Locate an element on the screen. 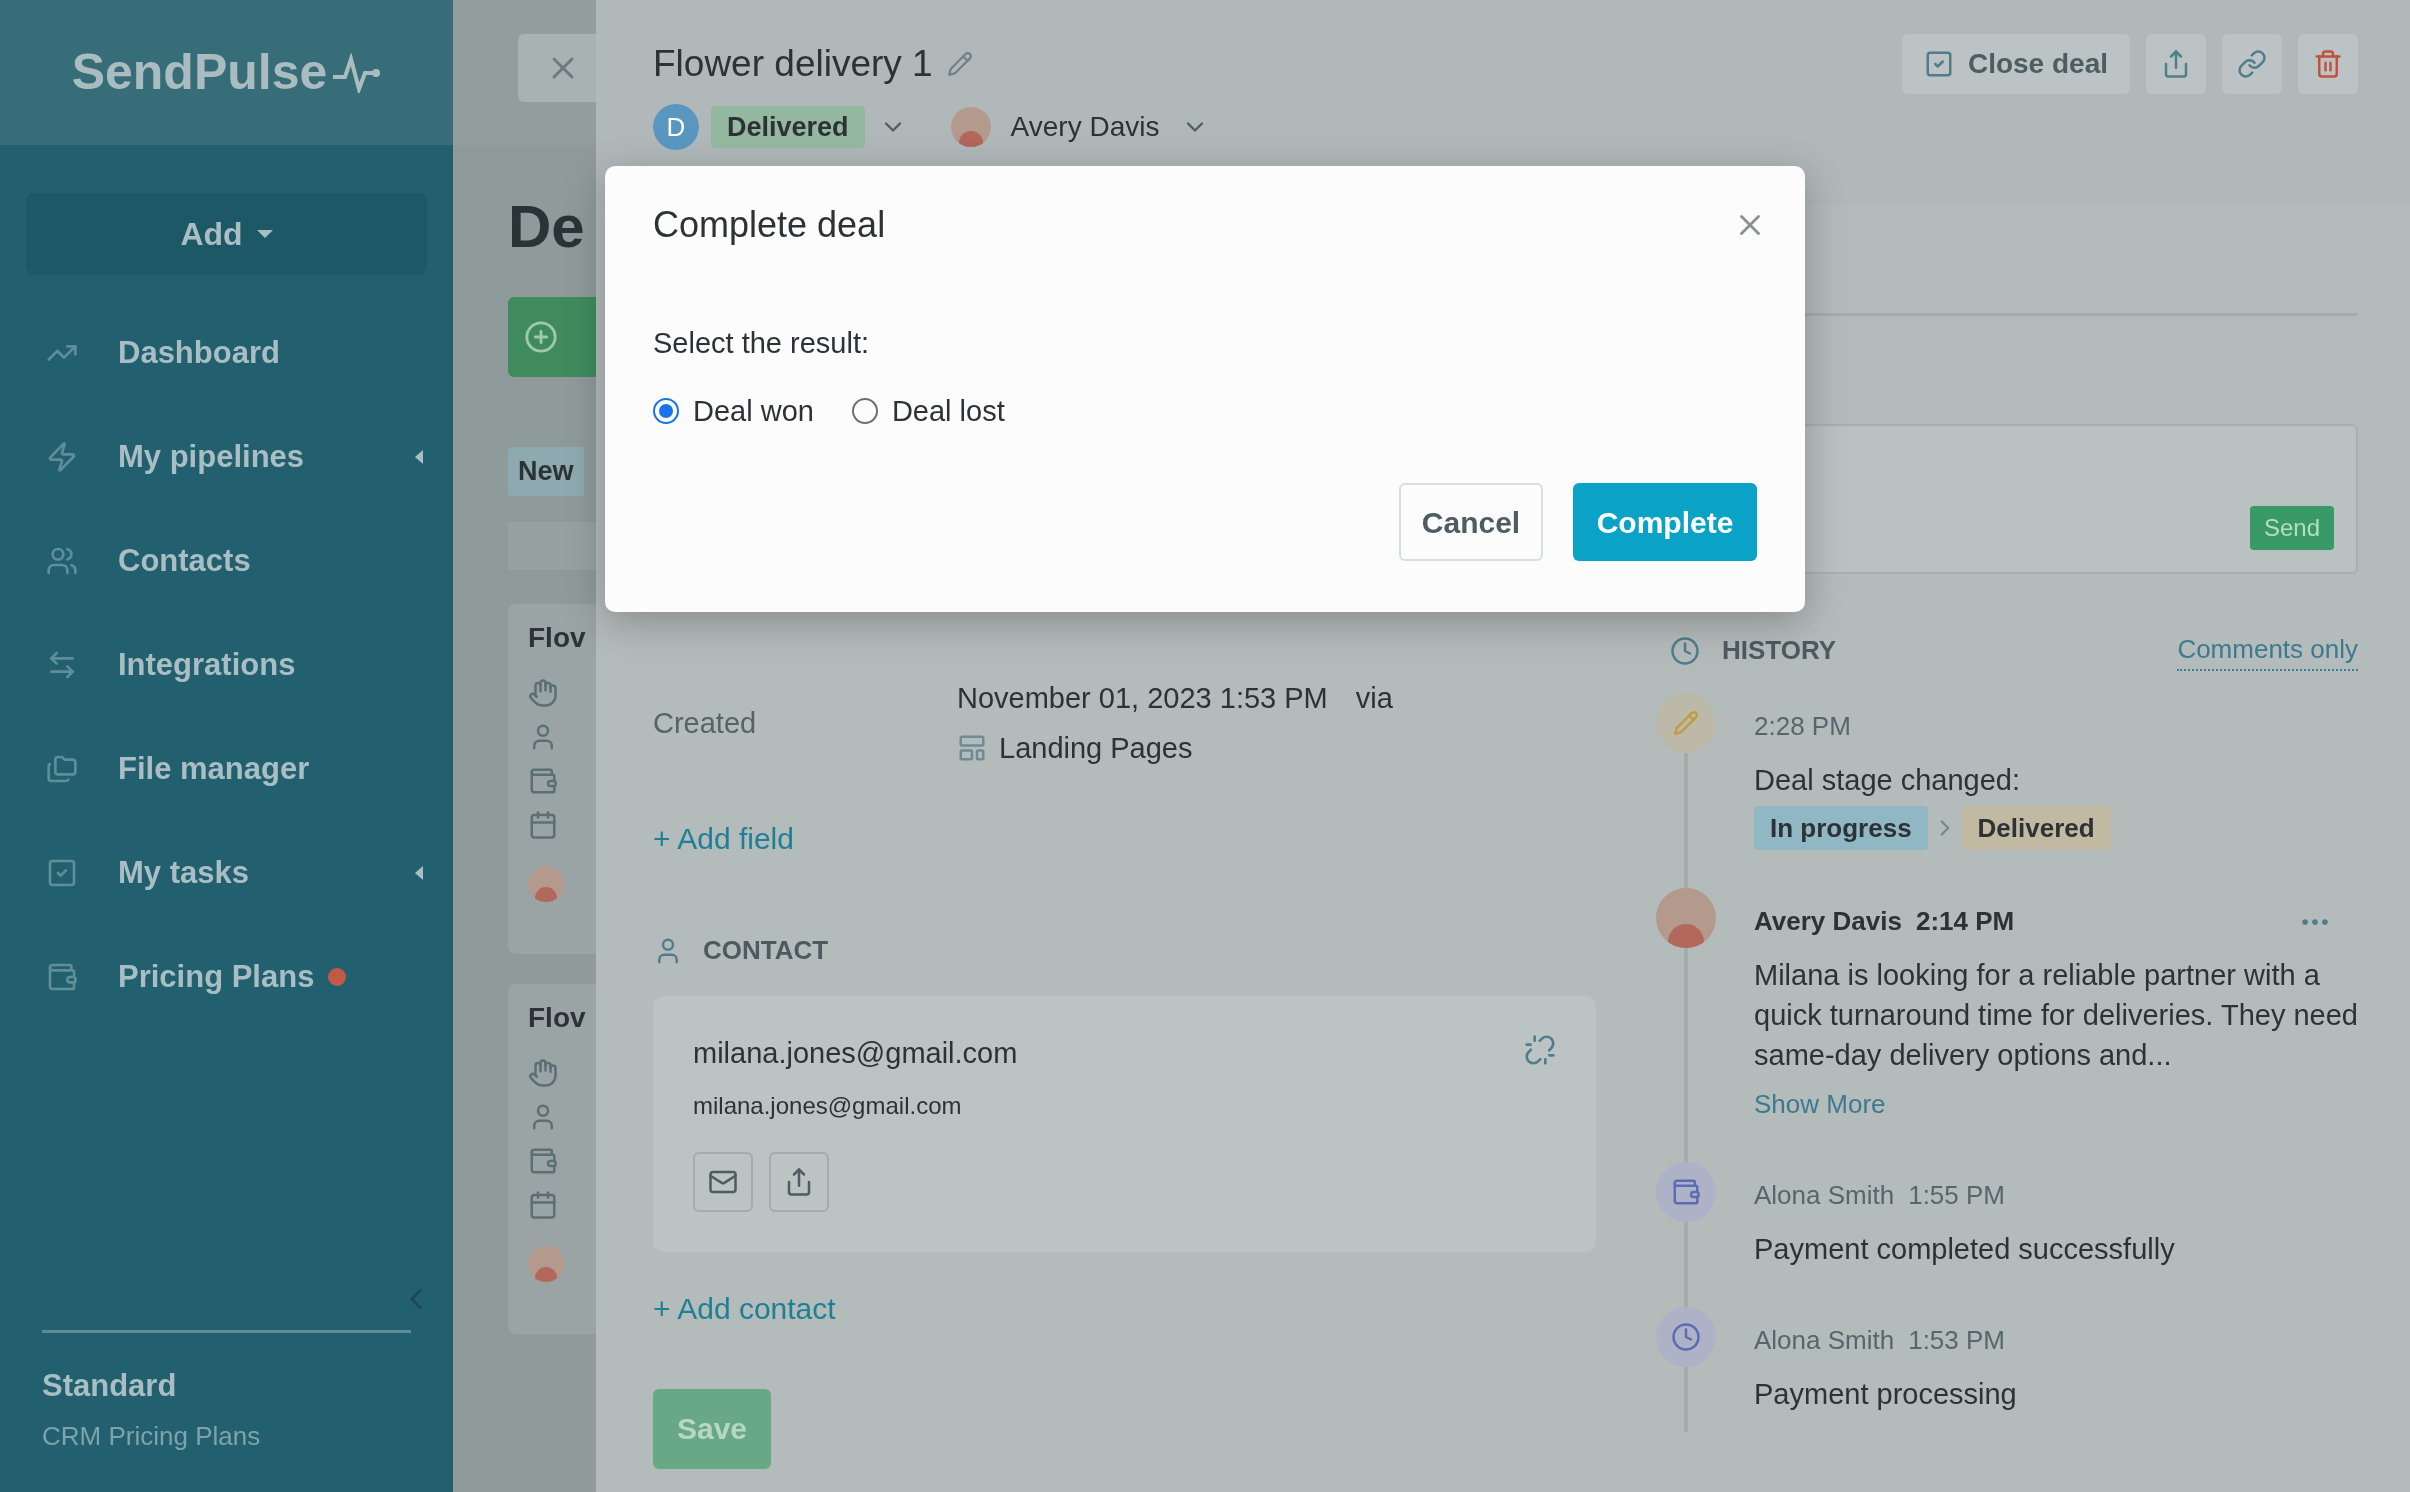  trash-icon is located at coordinates (2328, 64).